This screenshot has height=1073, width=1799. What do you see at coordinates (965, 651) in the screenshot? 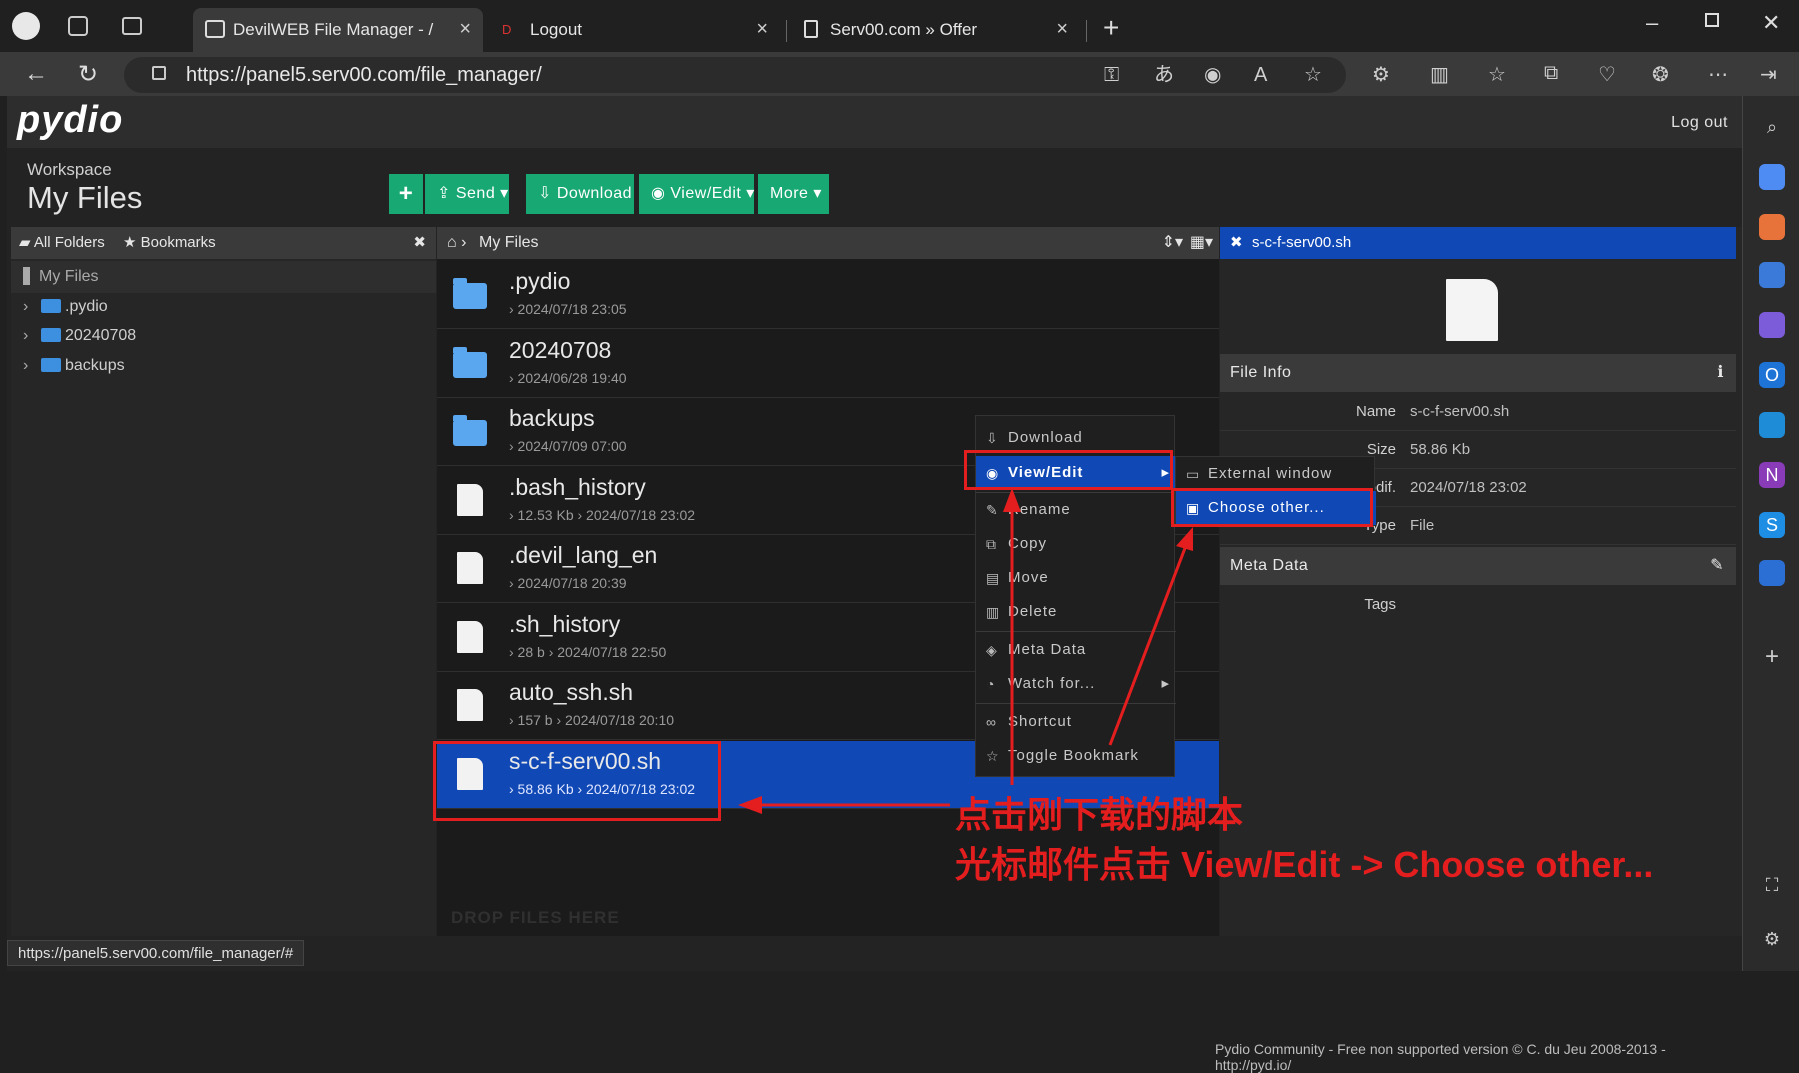
I see `annotation-arrows` at bounding box center [965, 651].